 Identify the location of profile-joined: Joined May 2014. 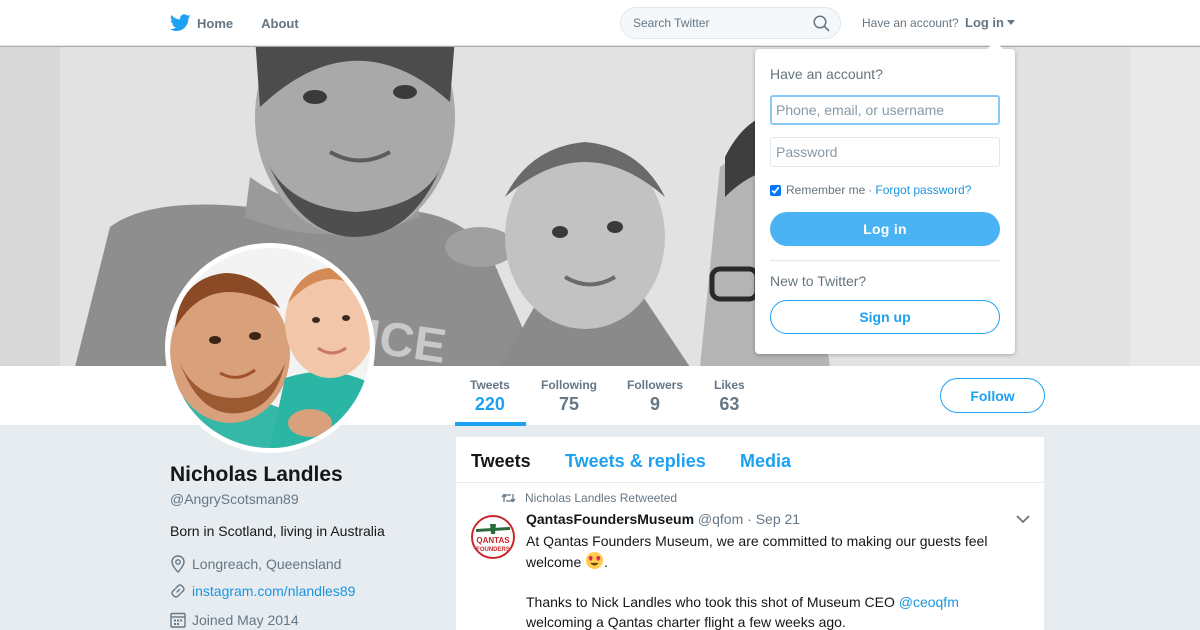
(234, 619).